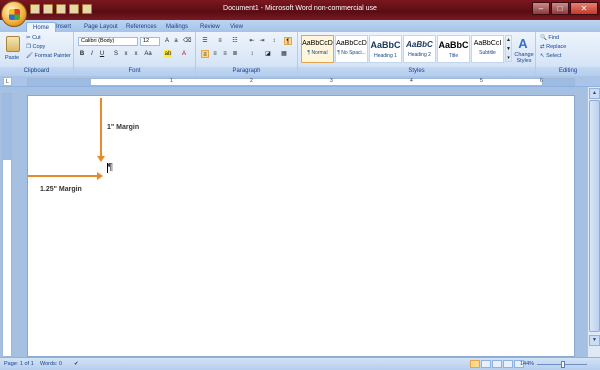  What do you see at coordinates (251, 81) in the screenshot?
I see `ruler-number: 2` at bounding box center [251, 81].